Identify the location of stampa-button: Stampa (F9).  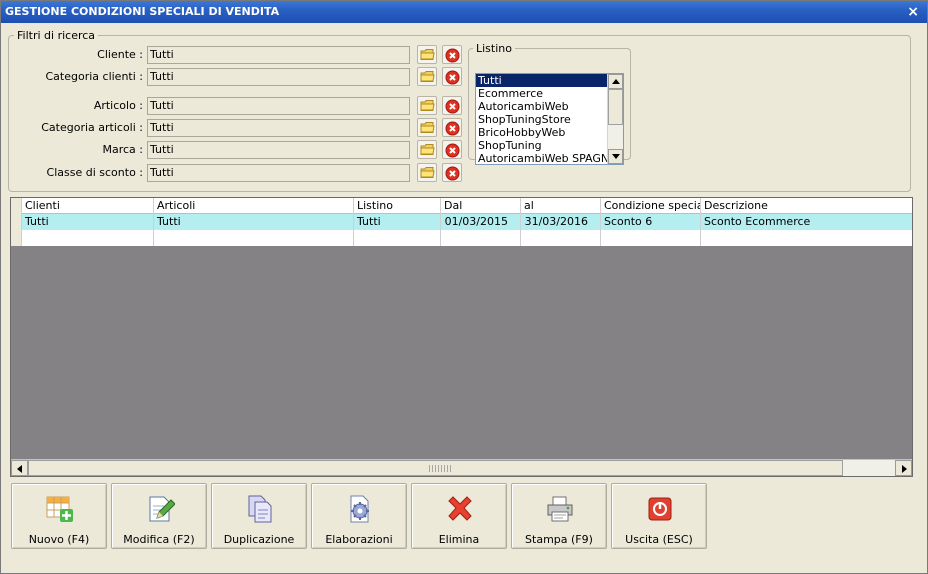
(559, 516).